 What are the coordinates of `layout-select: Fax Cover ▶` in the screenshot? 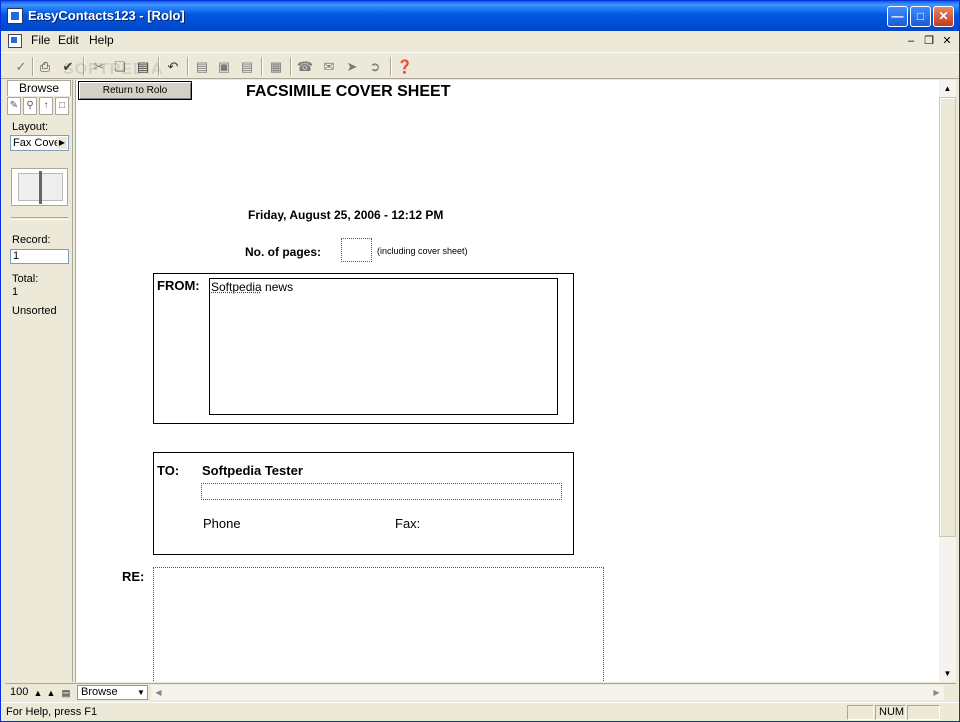 It's located at (39, 143).